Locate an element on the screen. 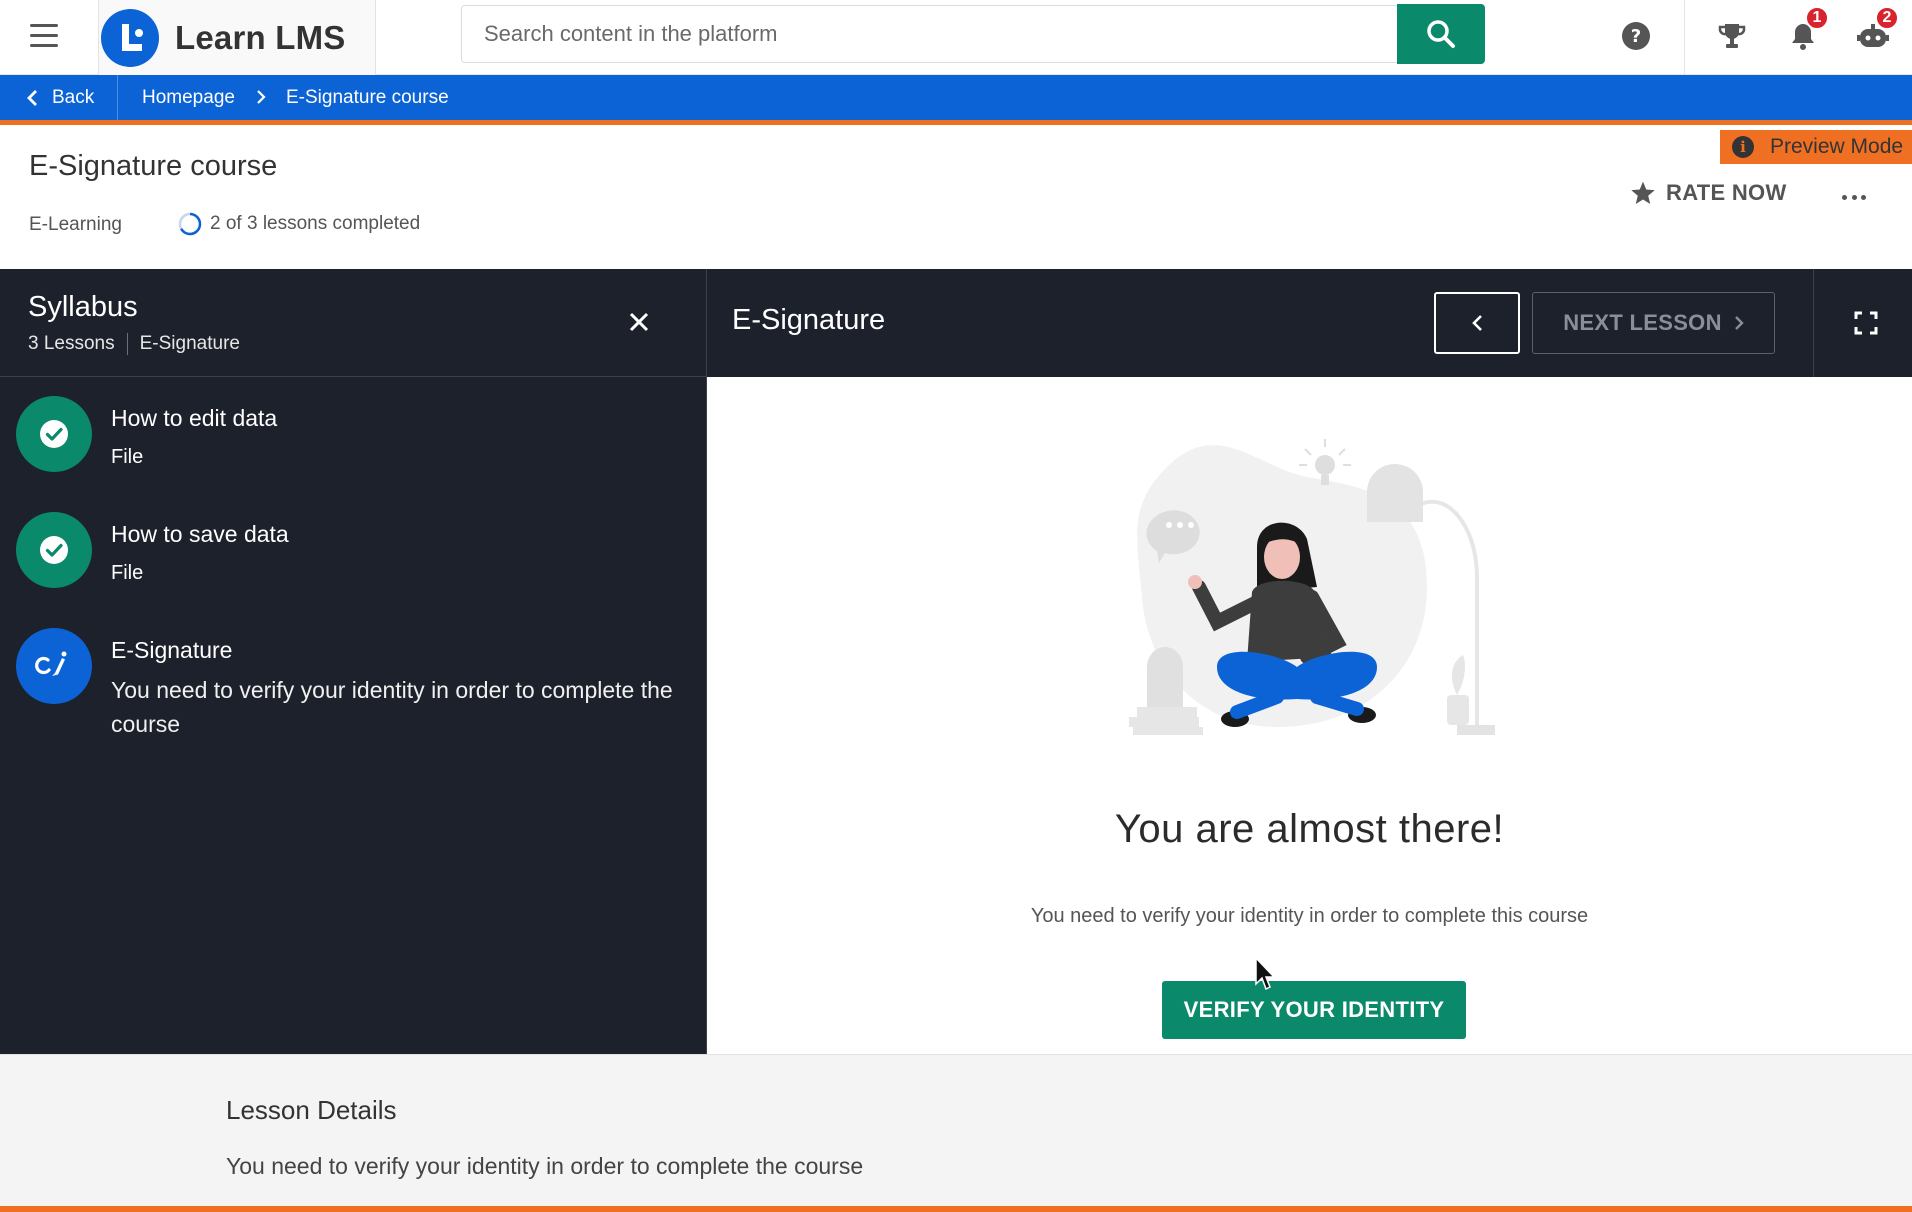 The image size is (1912, 1212). help-button: ? is located at coordinates (1636, 36).